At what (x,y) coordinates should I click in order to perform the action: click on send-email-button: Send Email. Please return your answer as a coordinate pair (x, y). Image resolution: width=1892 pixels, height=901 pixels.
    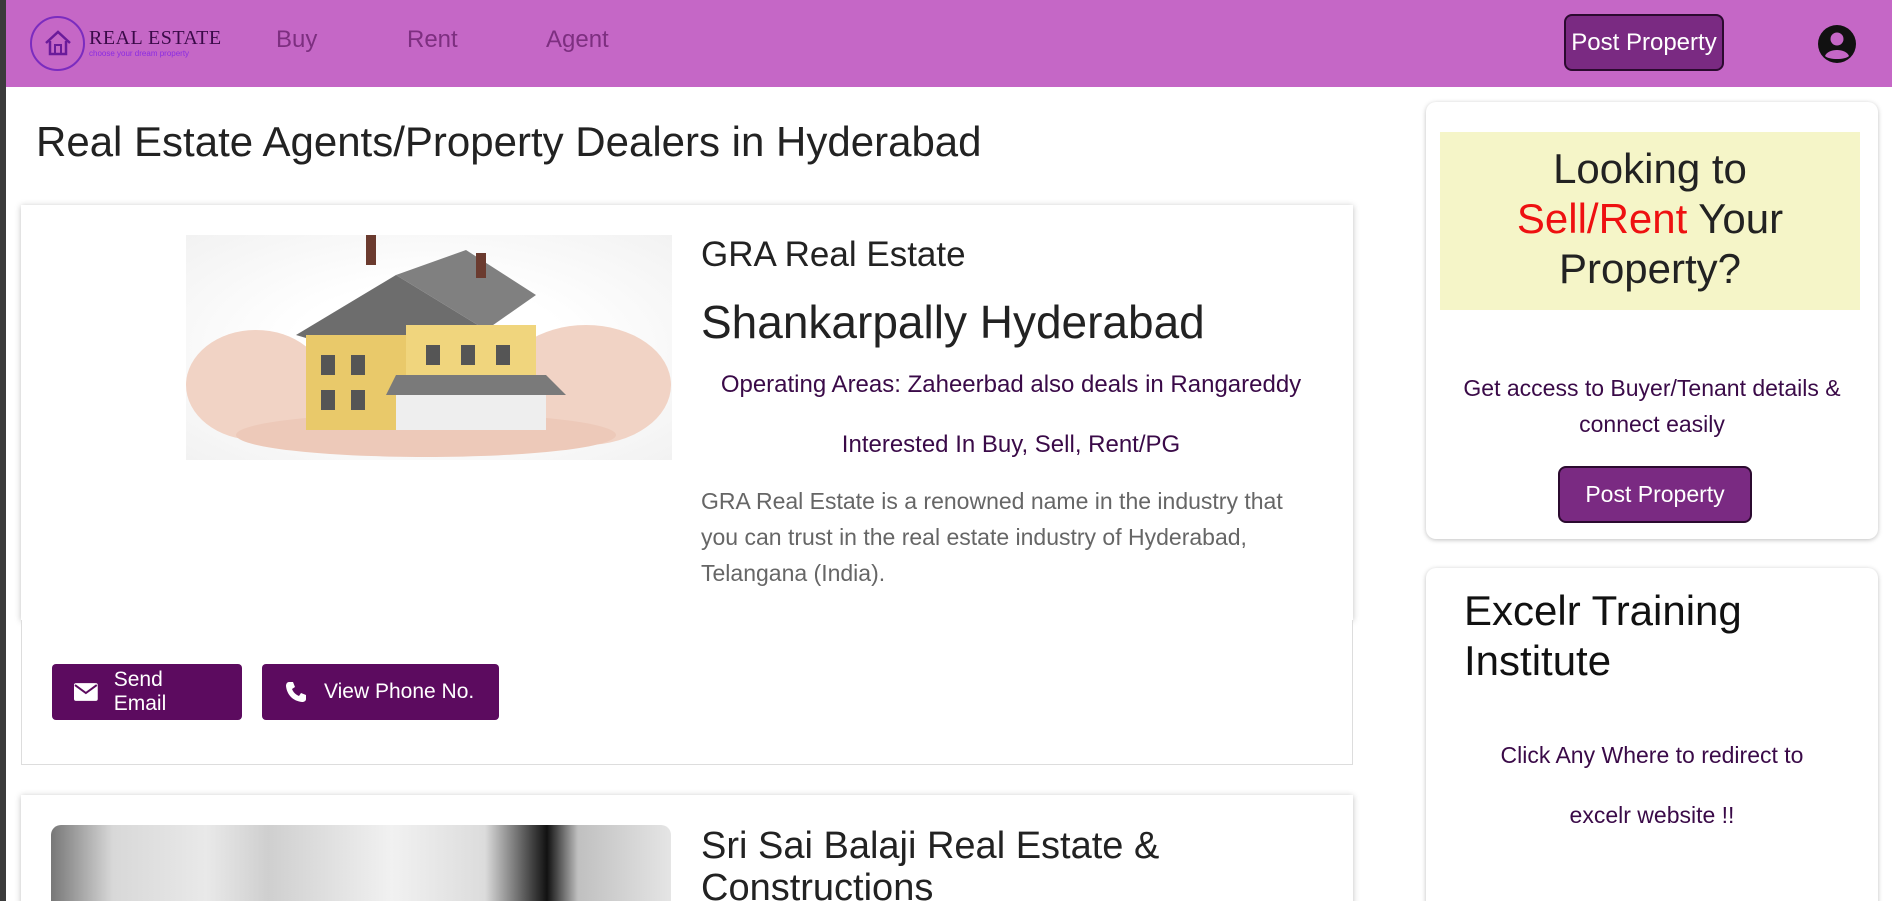
    Looking at the image, I should click on (147, 692).